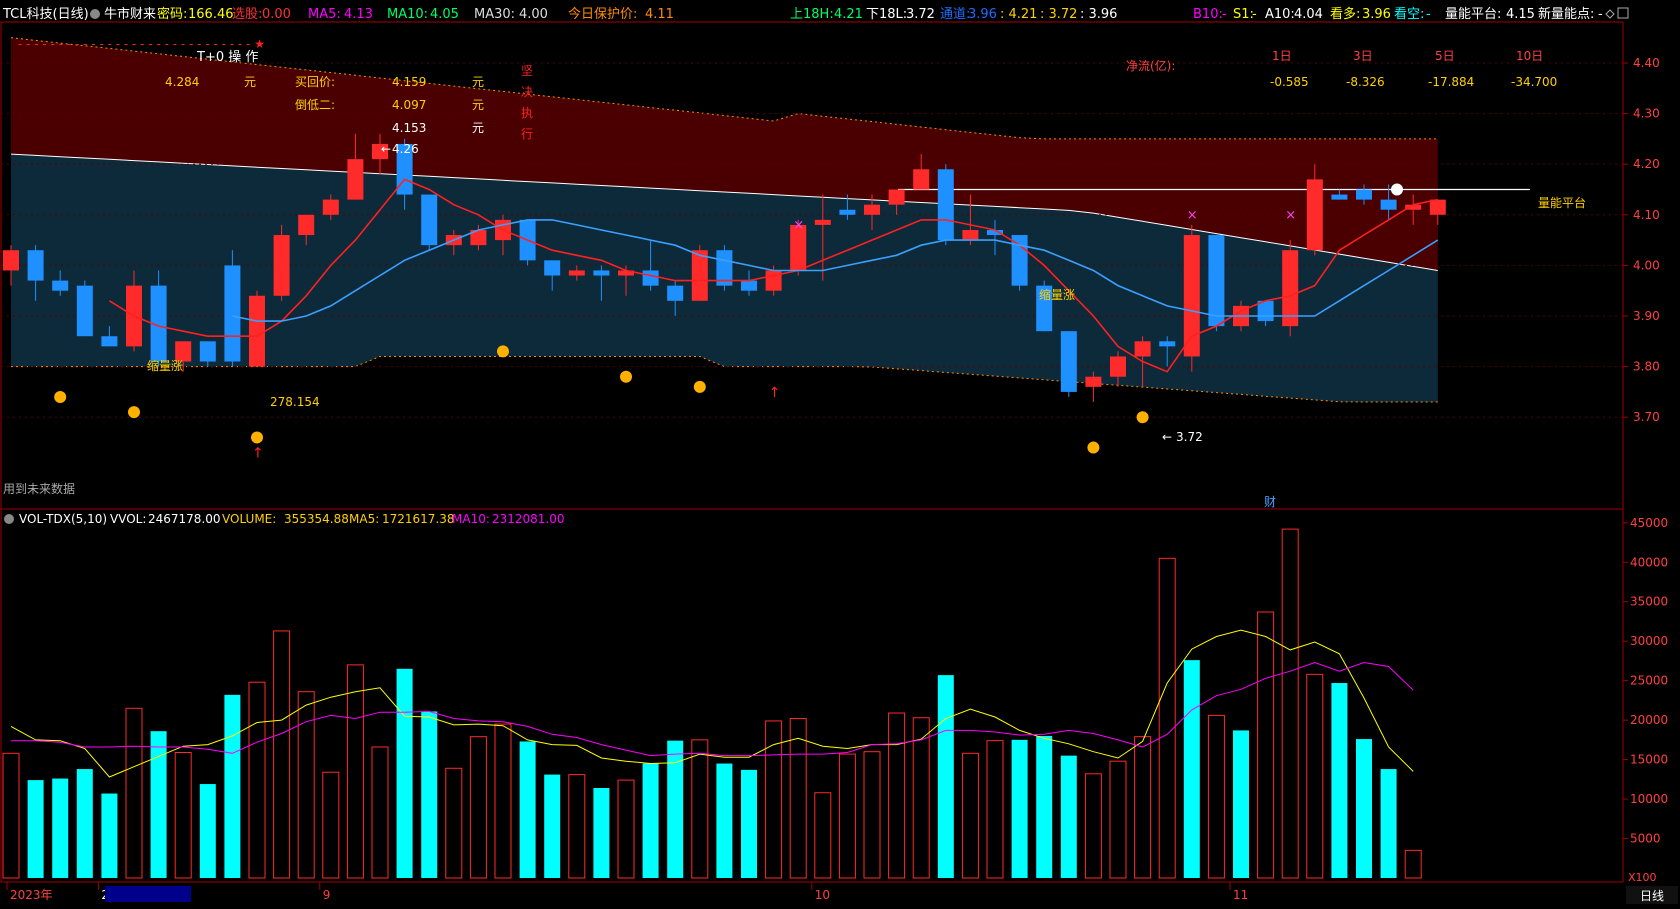 The height and width of the screenshot is (909, 1680). Describe the element at coordinates (364, 519) in the screenshot. I see `vol-ma5-label: MA5:` at that location.